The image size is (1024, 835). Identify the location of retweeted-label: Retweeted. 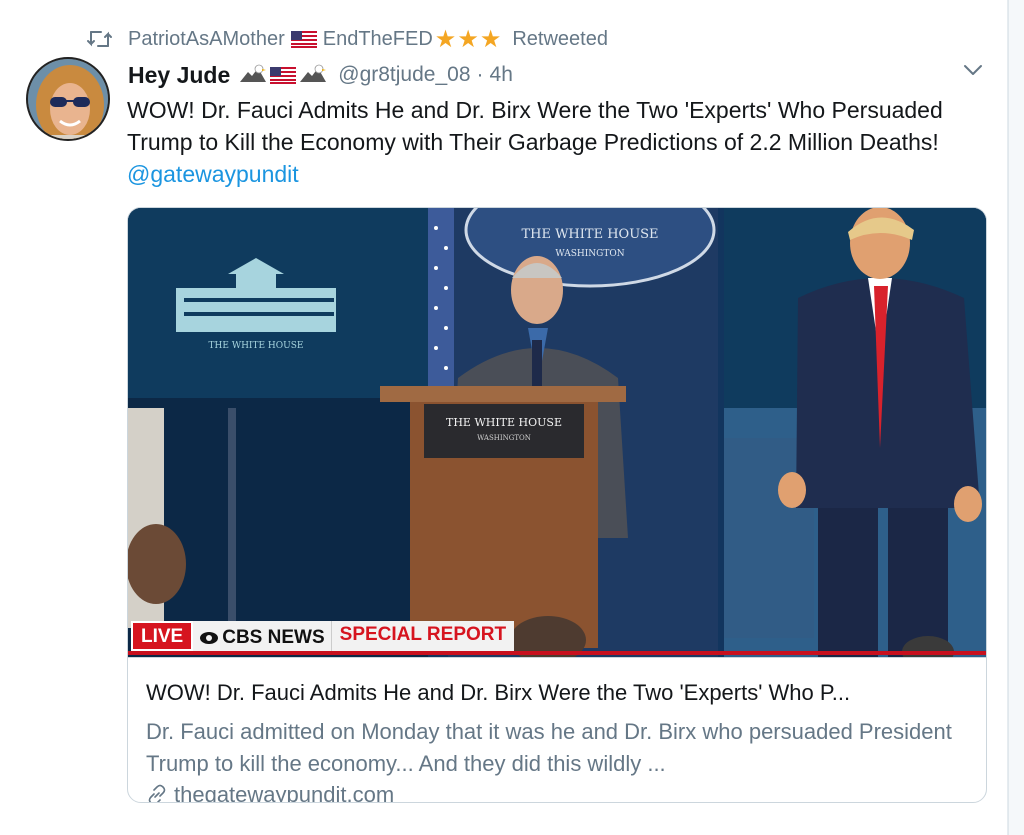
(560, 38).